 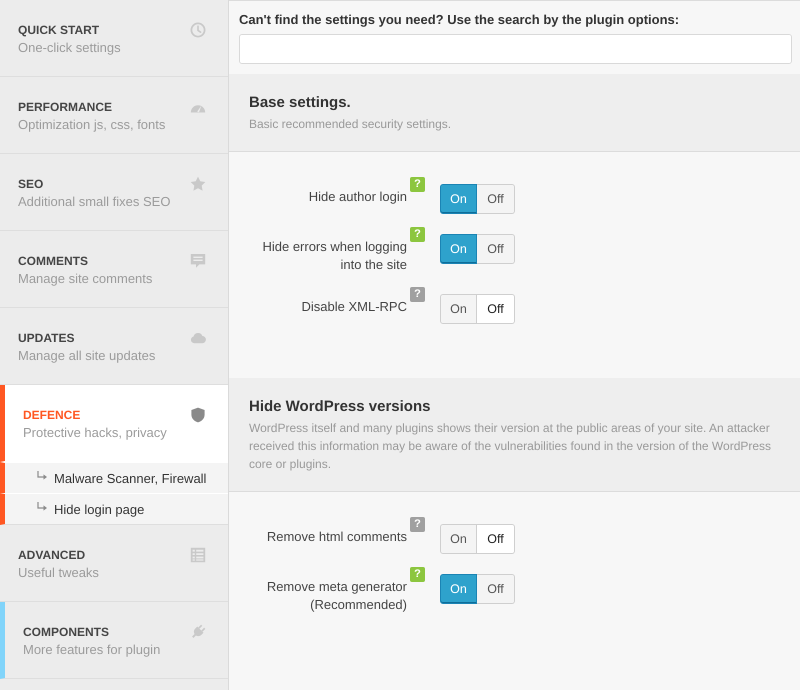 I want to click on submenu-item: Malware Scanner, Firewall, so click(x=114, y=477).